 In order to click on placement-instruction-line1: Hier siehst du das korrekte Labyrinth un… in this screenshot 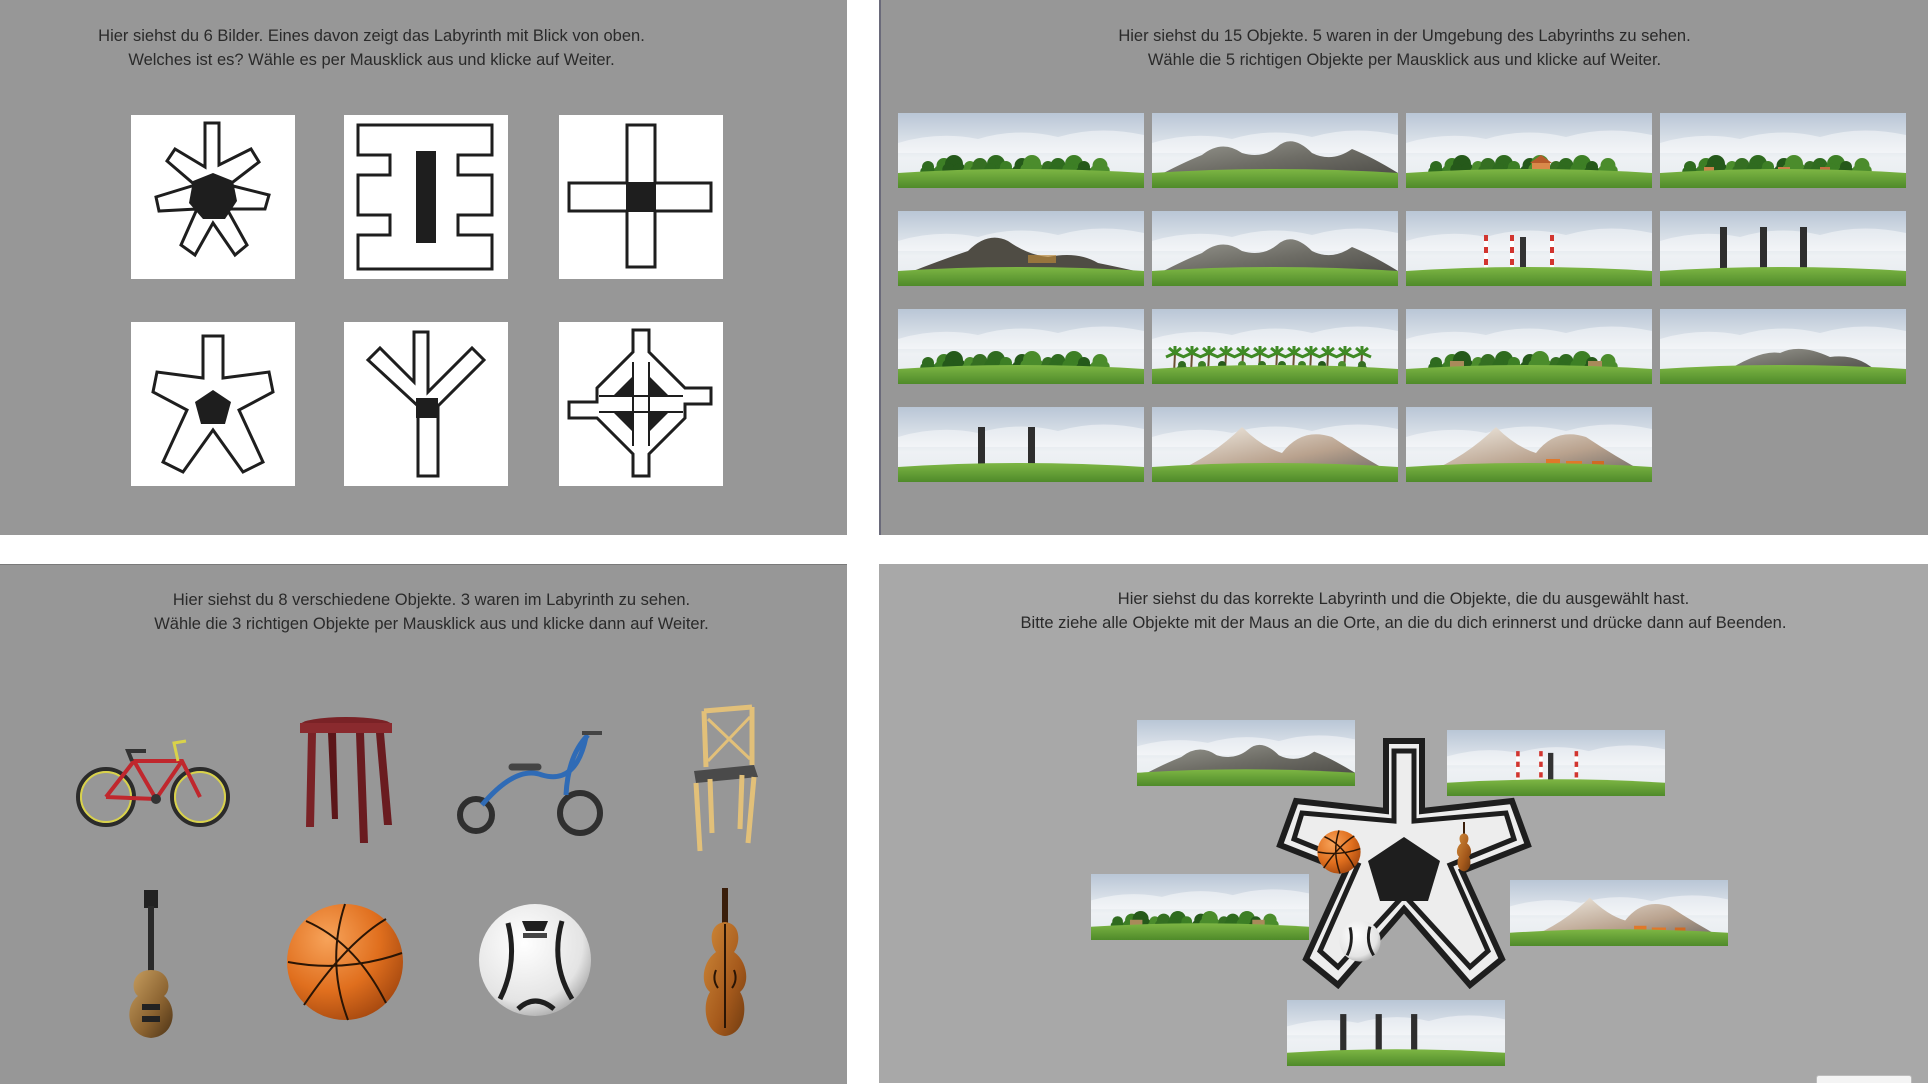, I will do `click(1403, 599)`.